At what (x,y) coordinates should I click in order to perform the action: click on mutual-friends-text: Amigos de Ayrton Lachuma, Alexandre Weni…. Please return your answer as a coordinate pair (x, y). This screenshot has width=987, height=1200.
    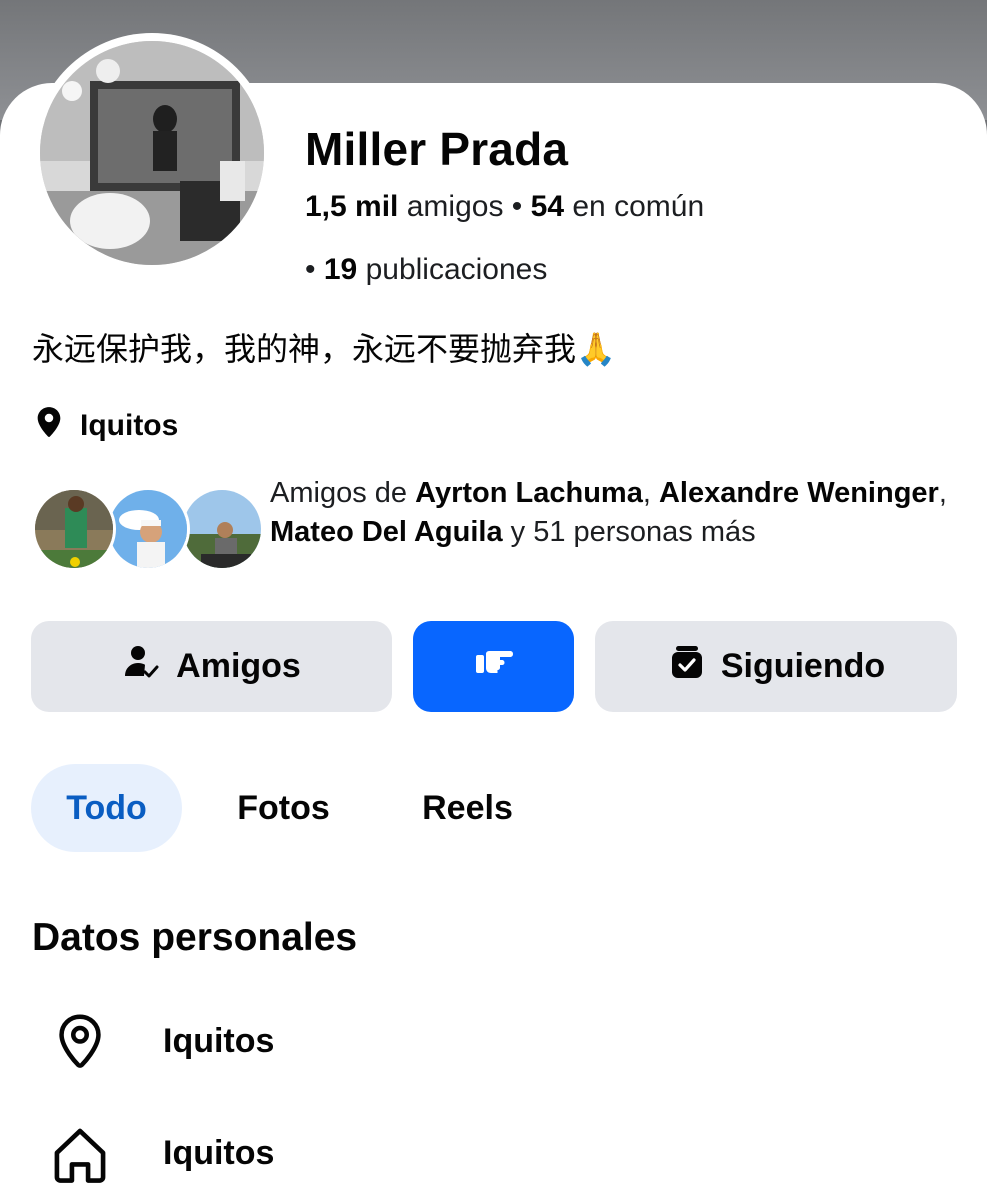
    Looking at the image, I should click on (615, 513).